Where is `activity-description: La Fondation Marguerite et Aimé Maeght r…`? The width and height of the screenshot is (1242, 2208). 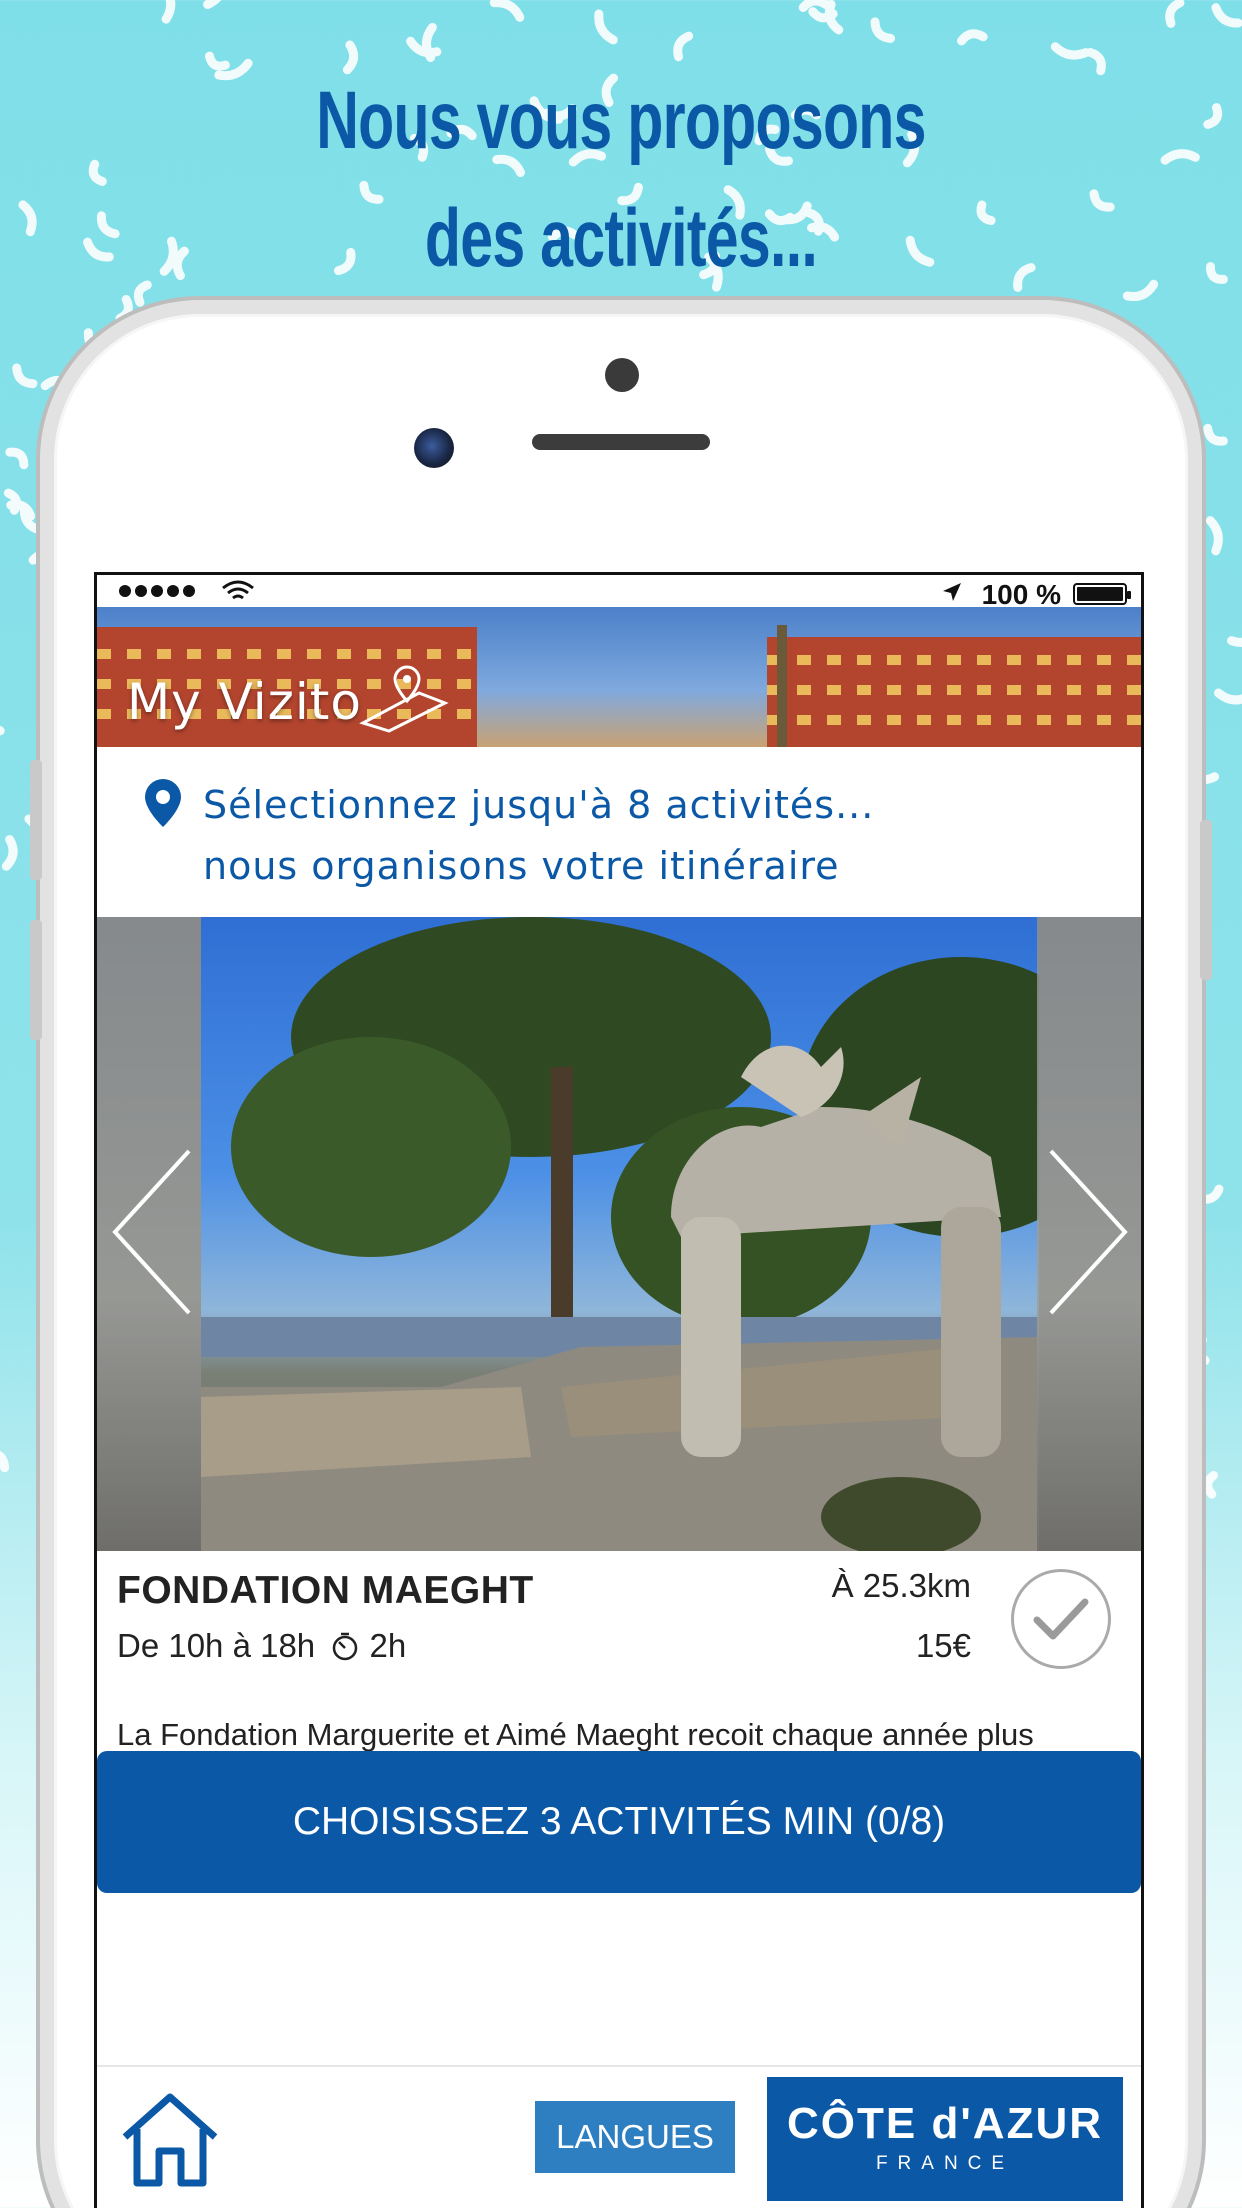
activity-description: La Fondation Marguerite et Aimé Maeght r… is located at coordinates (575, 1734).